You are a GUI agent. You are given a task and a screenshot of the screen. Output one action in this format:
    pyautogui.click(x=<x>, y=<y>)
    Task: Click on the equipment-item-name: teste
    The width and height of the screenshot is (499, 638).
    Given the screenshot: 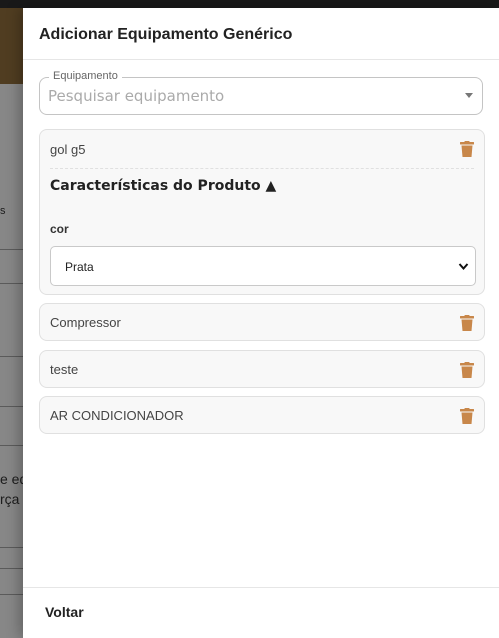 What is the action you would take?
    pyautogui.click(x=64, y=369)
    